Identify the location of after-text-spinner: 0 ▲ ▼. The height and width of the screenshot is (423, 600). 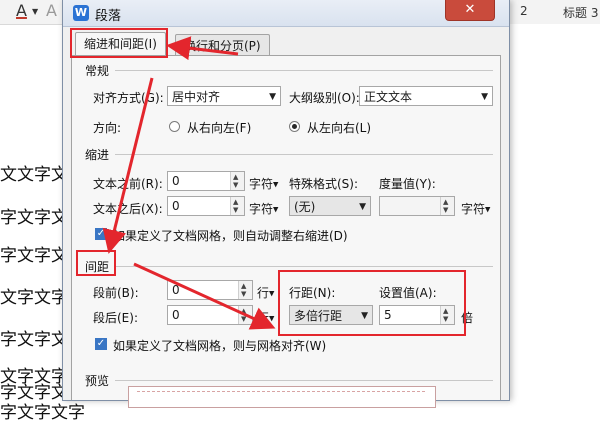
(206, 206).